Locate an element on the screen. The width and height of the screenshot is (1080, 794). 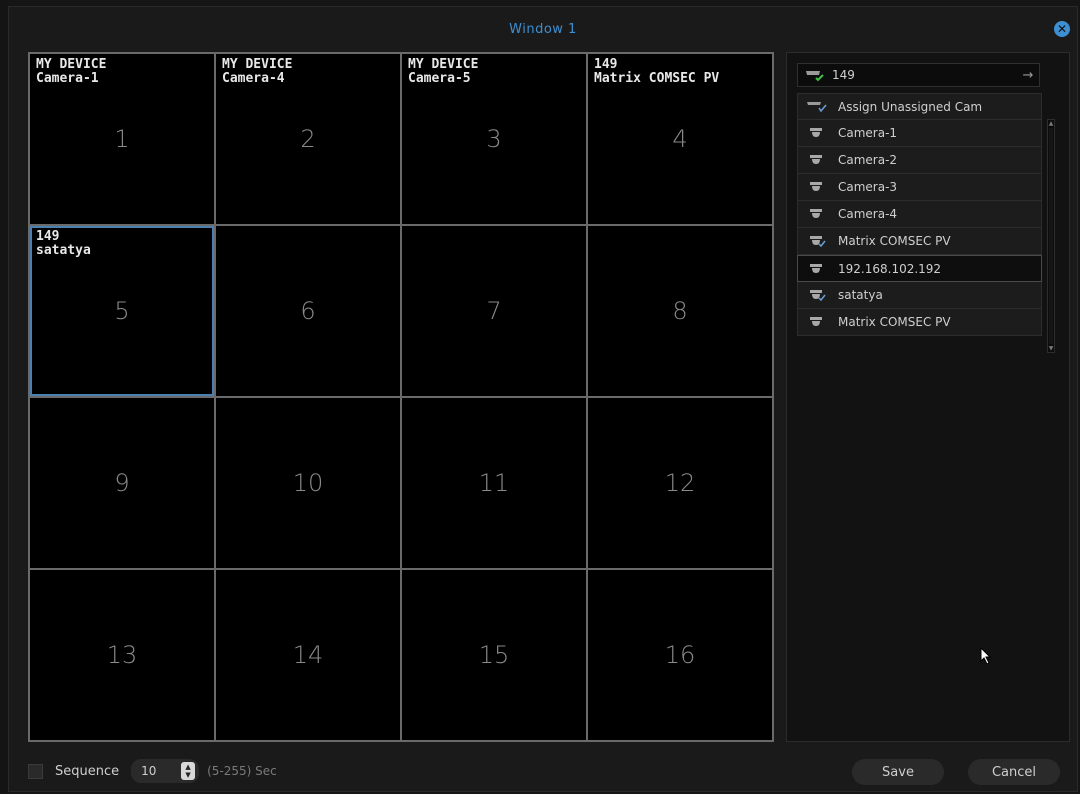
grid-cell: 9 is located at coordinates (122, 483).